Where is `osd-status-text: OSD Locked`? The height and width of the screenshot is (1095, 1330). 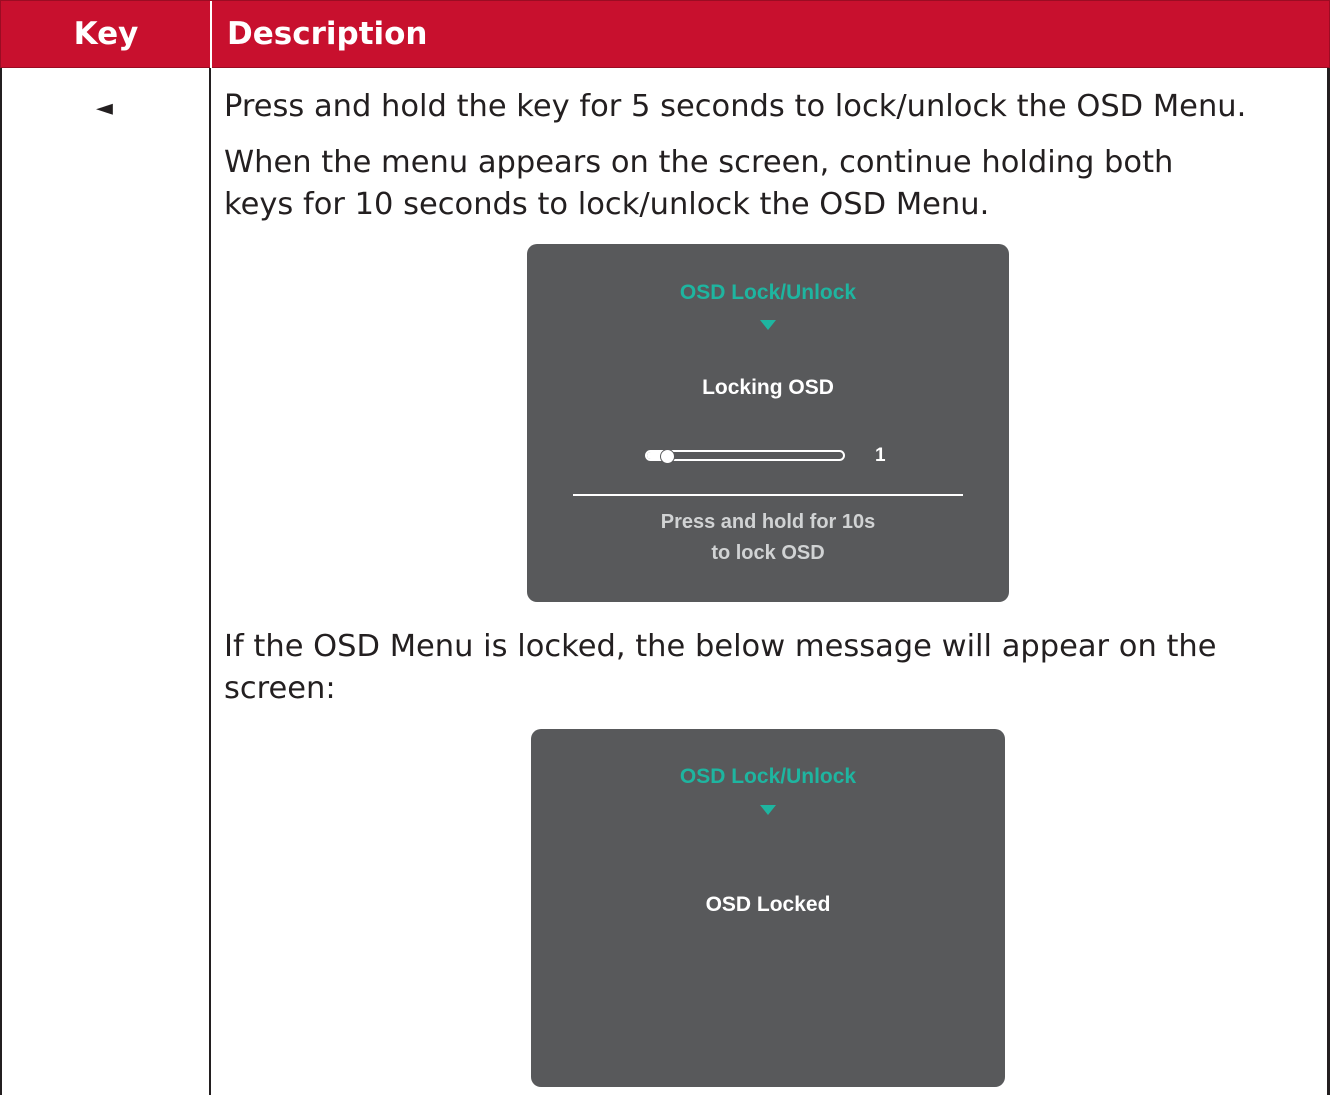
osd-status-text: OSD Locked is located at coordinates (768, 904).